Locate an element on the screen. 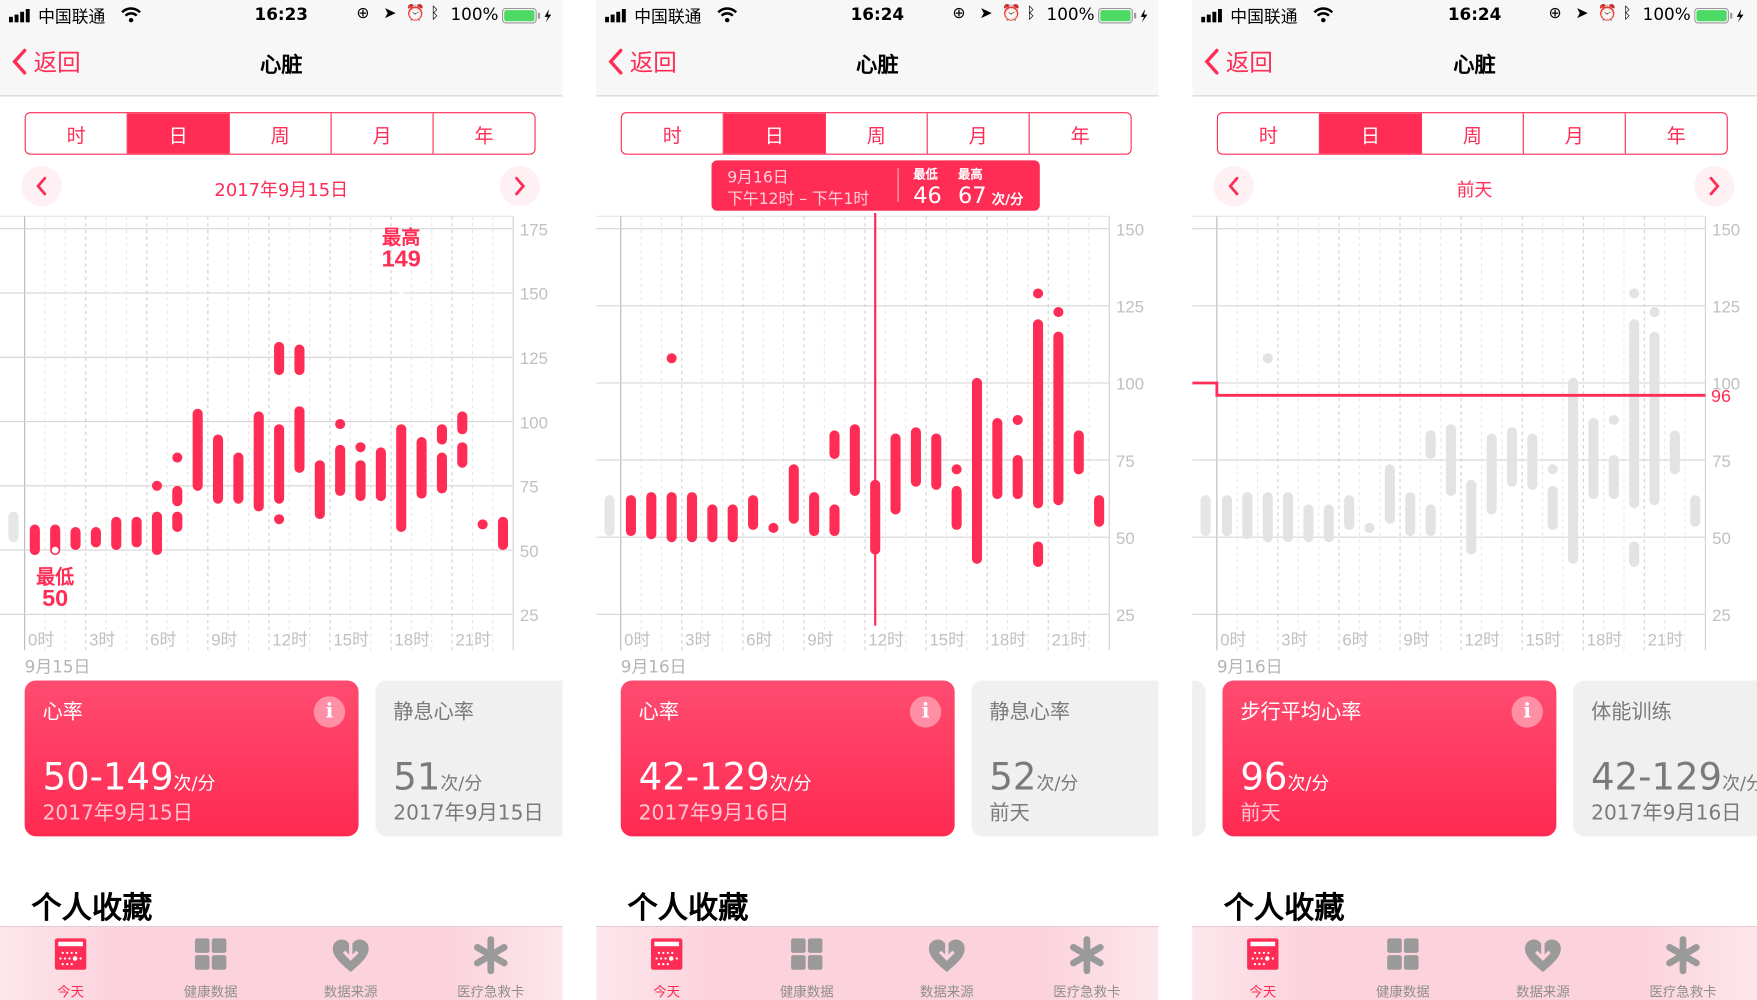 Image resolution: width=1757 pixels, height=1000 pixels. x-tick-label: 18时 is located at coordinates (1605, 640).